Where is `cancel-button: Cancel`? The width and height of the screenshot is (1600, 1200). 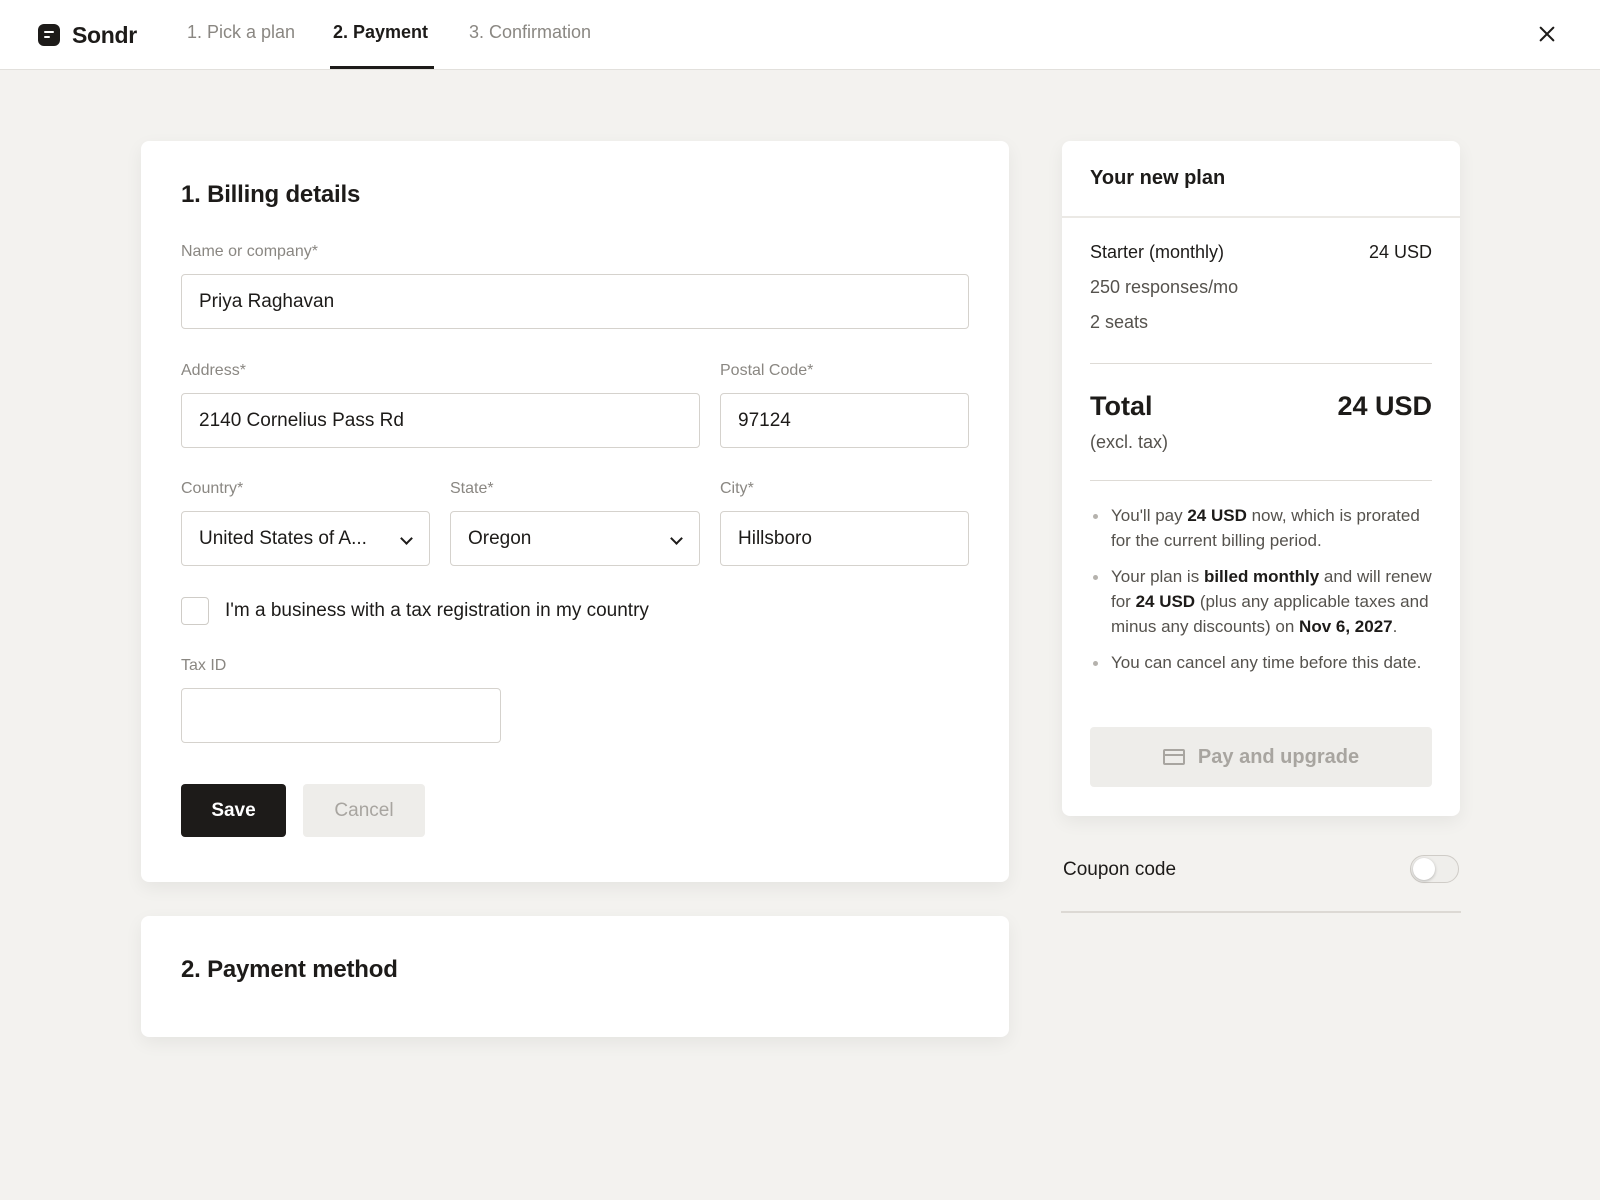 cancel-button: Cancel is located at coordinates (364, 810).